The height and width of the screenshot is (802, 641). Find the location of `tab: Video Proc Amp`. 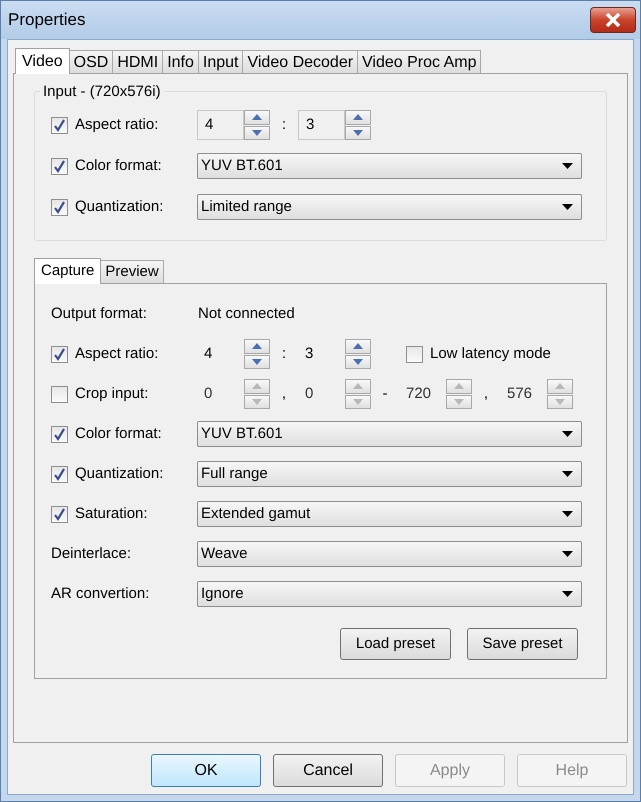

tab: Video Proc Amp is located at coordinates (419, 61).